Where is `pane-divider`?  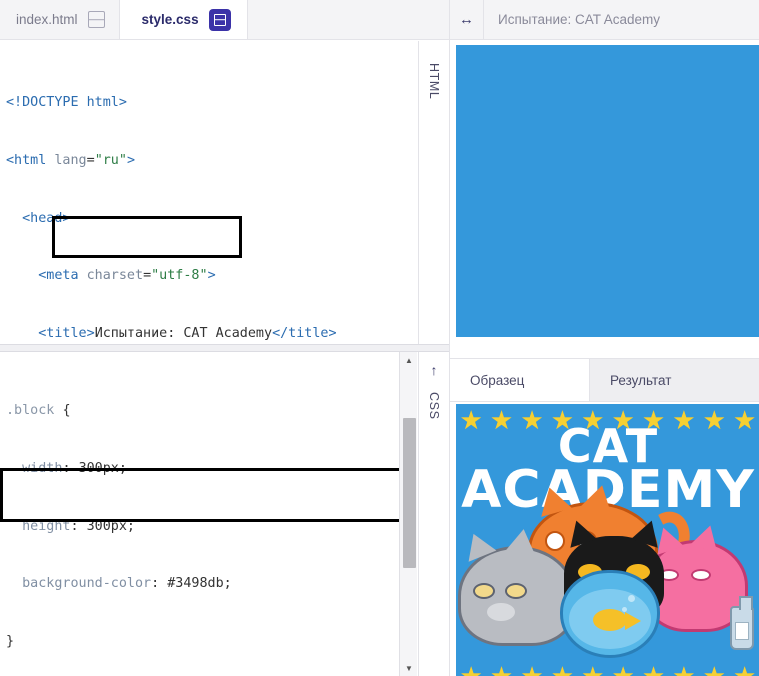 pane-divider is located at coordinates (224, 348).